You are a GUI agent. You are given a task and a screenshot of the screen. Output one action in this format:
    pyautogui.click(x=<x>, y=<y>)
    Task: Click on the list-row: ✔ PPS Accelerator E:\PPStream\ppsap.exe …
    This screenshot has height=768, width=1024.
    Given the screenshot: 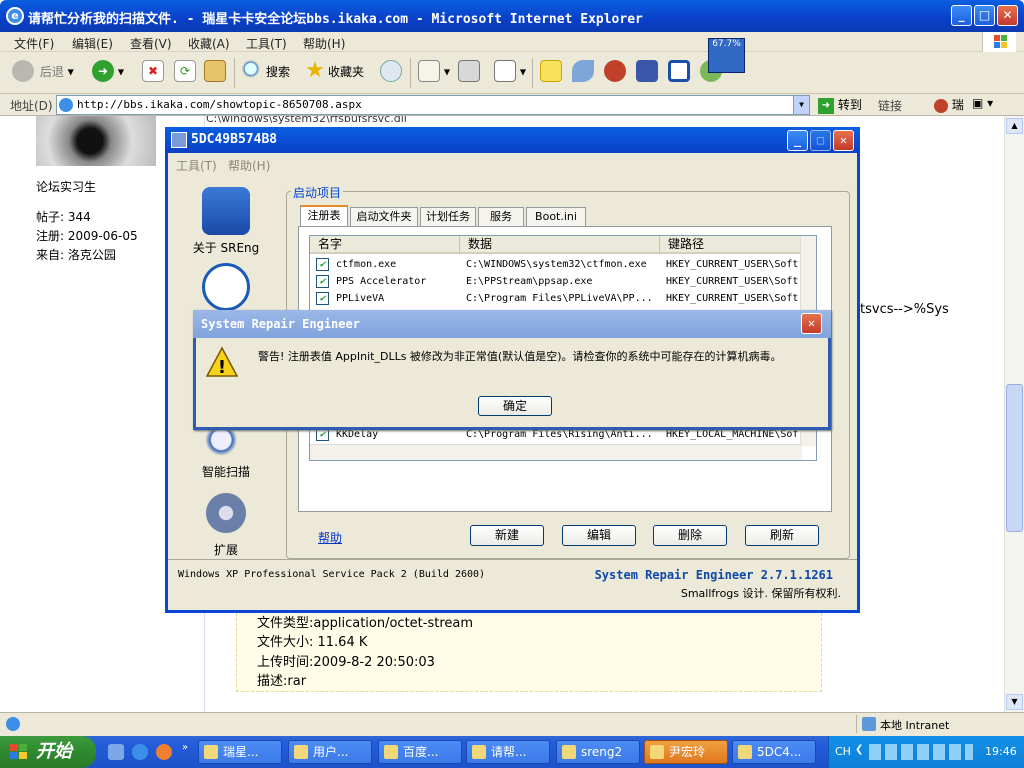 What is the action you would take?
    pyautogui.click(x=557, y=281)
    